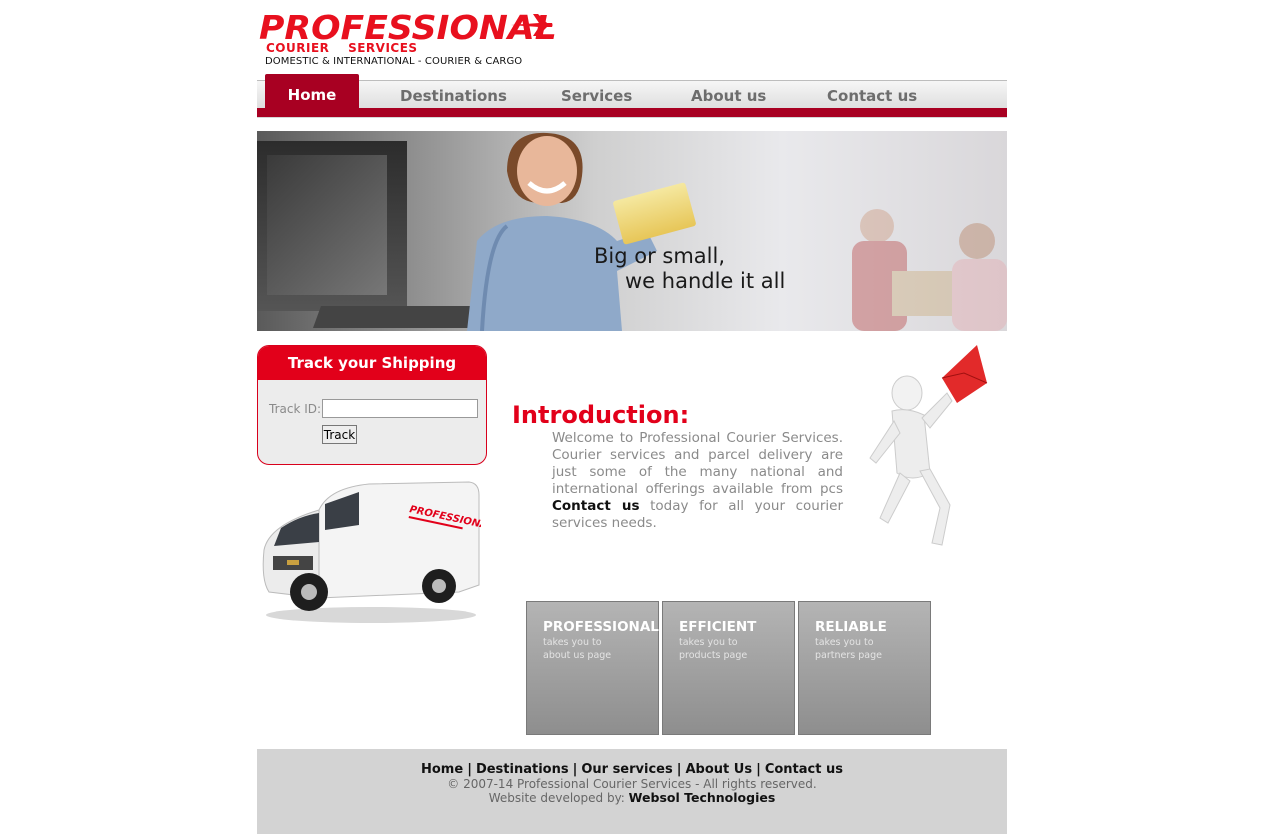 The image size is (1263, 834). What do you see at coordinates (626, 769) in the screenshot?
I see `footer-link-our-services: Our services` at bounding box center [626, 769].